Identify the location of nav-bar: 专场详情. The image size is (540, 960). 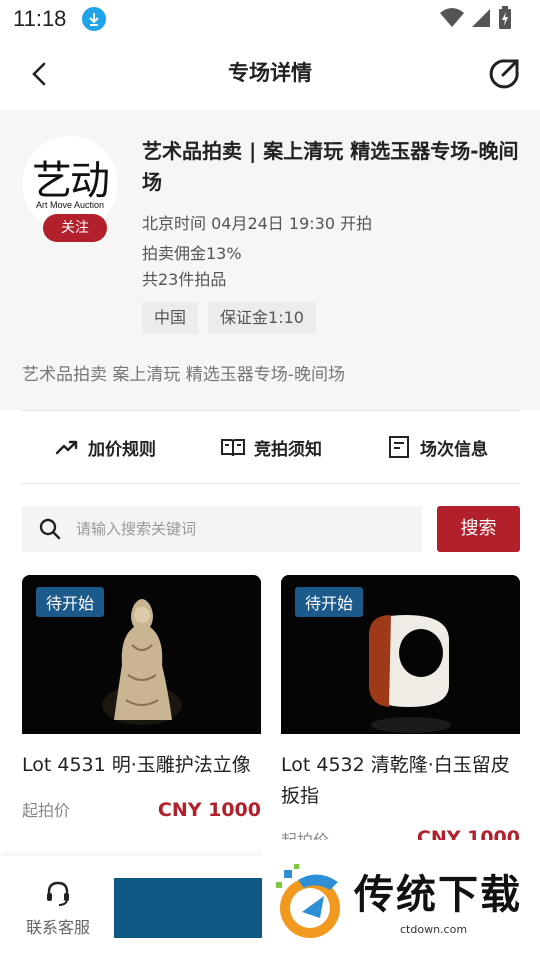
(270, 74).